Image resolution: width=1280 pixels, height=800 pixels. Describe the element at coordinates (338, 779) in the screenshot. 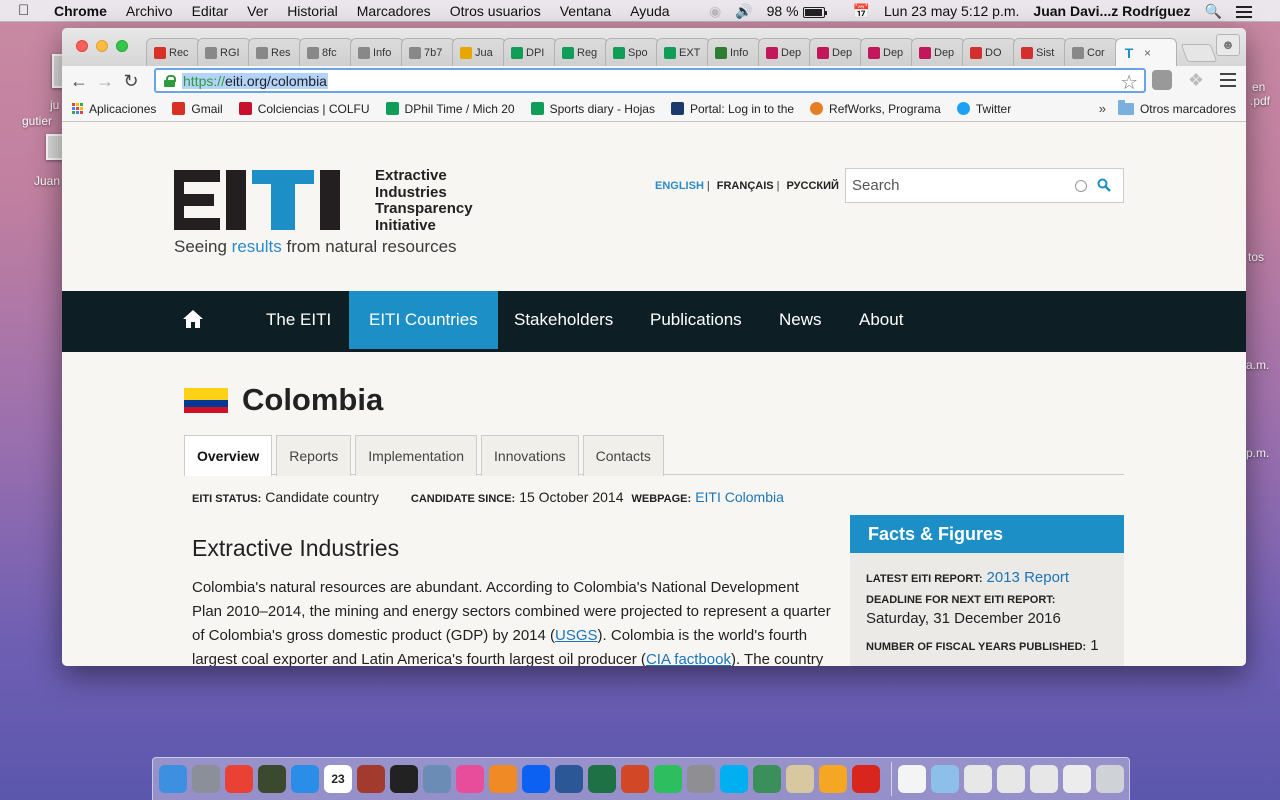

I see `calendar-icon: 23` at that location.